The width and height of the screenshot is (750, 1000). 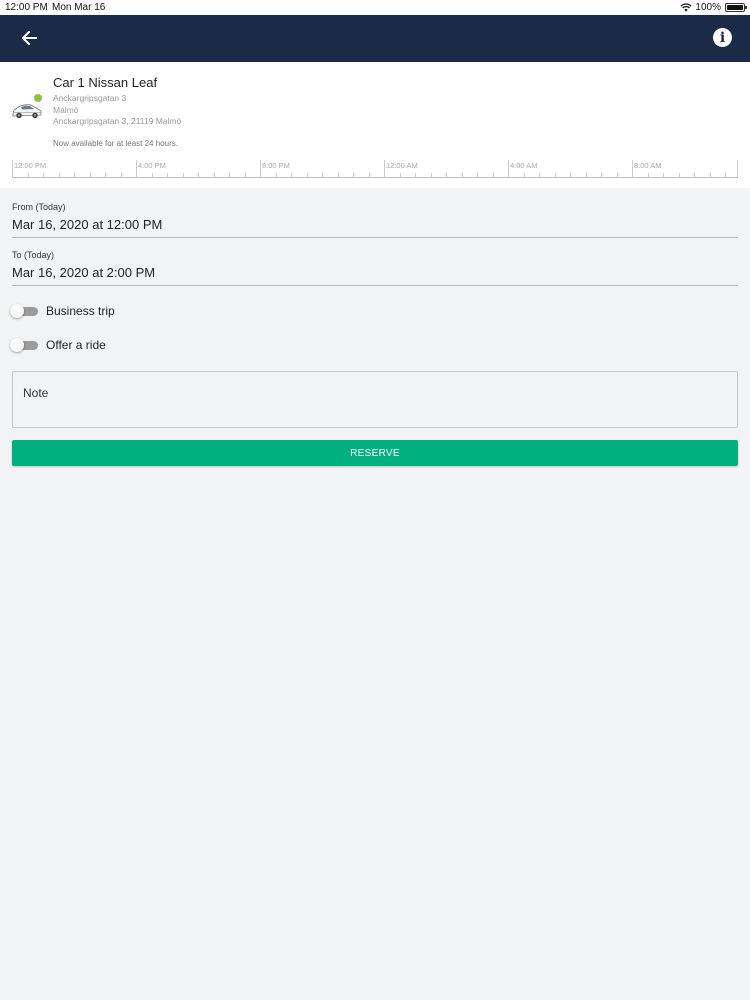 I want to click on from-label: From (Today), so click(x=39, y=207).